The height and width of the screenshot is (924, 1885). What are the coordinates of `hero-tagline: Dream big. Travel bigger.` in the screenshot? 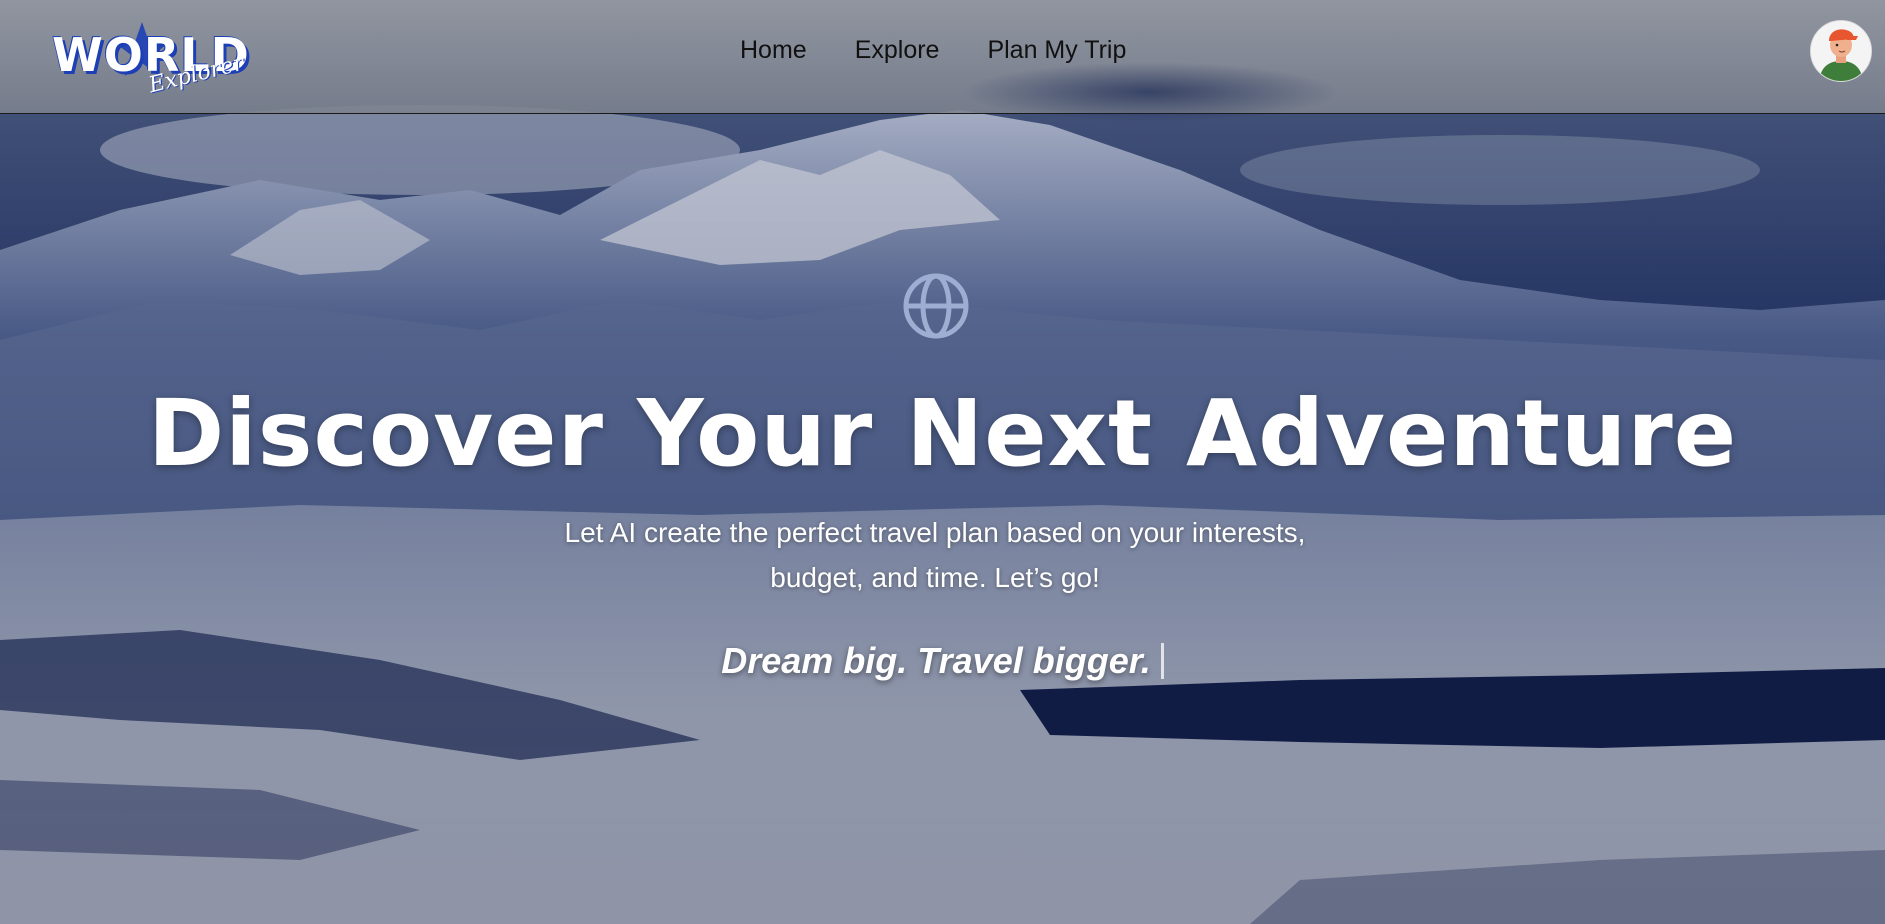 It's located at (942, 661).